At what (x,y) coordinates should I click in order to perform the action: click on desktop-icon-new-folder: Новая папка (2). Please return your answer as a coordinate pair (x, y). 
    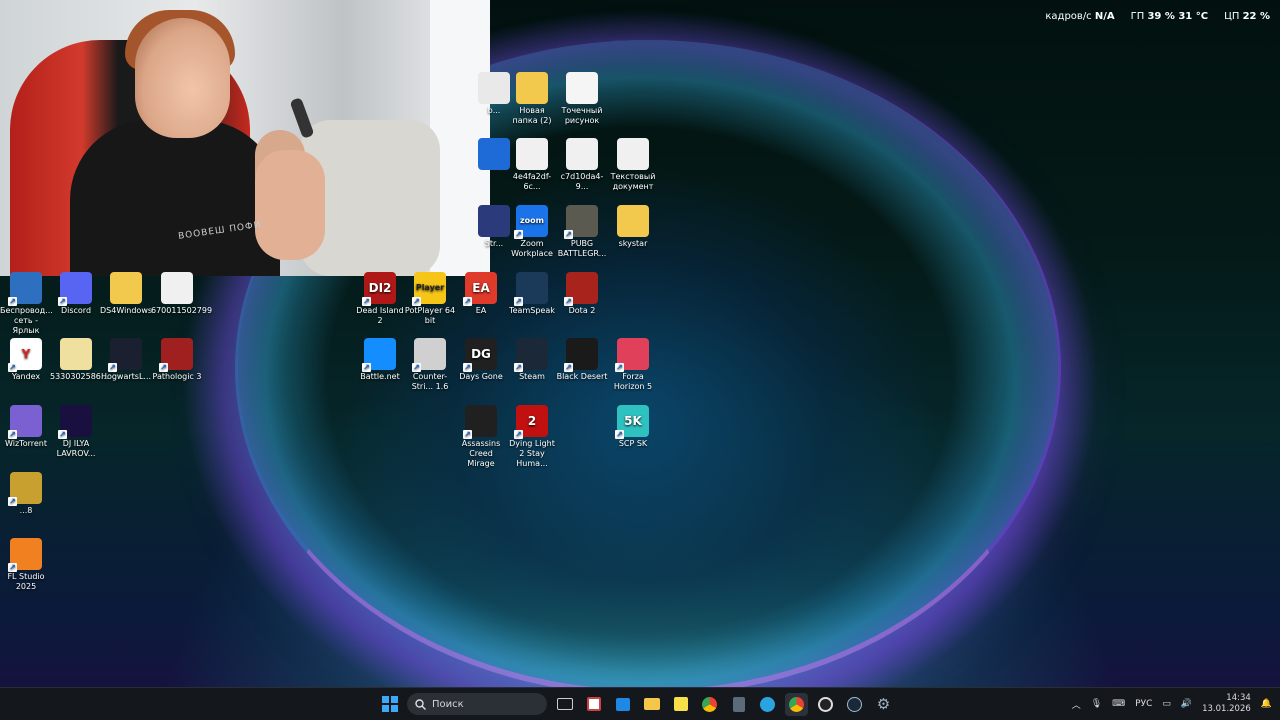
    Looking at the image, I should click on (532, 99).